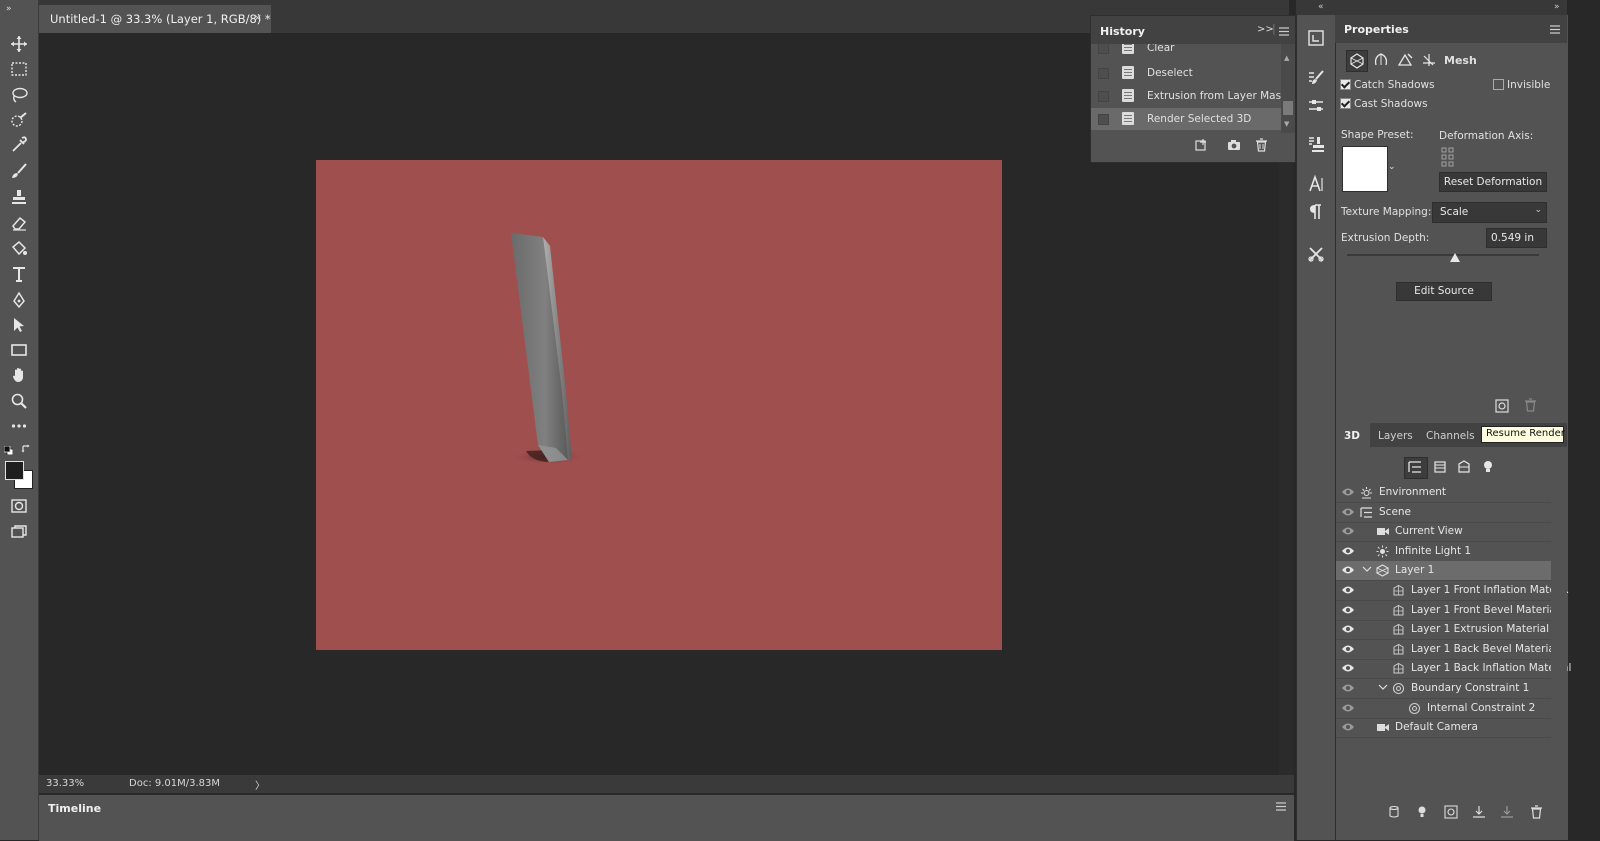  I want to click on extrusion-depth-slider-track, so click(1443, 255).